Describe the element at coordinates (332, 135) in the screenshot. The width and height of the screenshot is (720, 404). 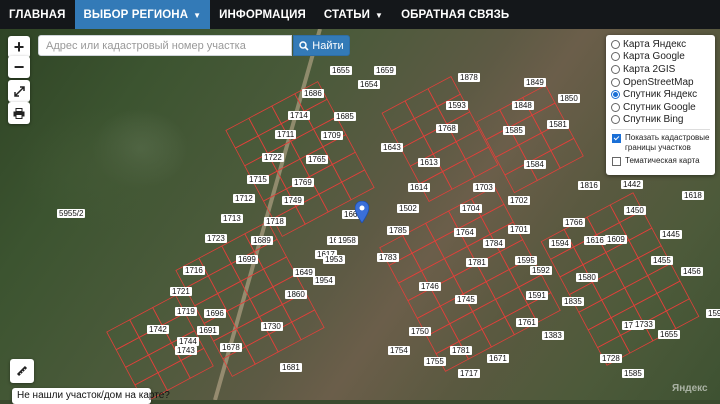
I see `plot-number-label: 1709` at that location.